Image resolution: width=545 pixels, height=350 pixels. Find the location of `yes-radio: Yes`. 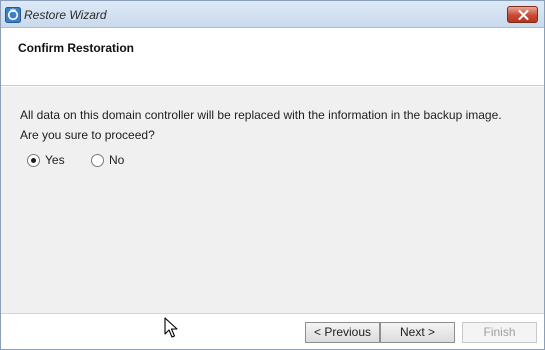

yes-radio: Yes is located at coordinates (46, 160).